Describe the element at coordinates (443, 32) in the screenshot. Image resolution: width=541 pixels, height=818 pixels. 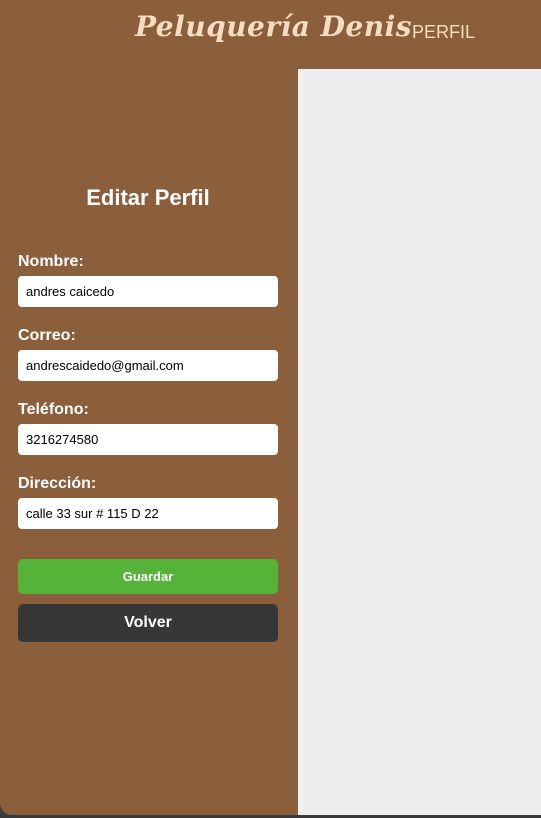
I see `nav-link-perfil: PERFIL` at that location.